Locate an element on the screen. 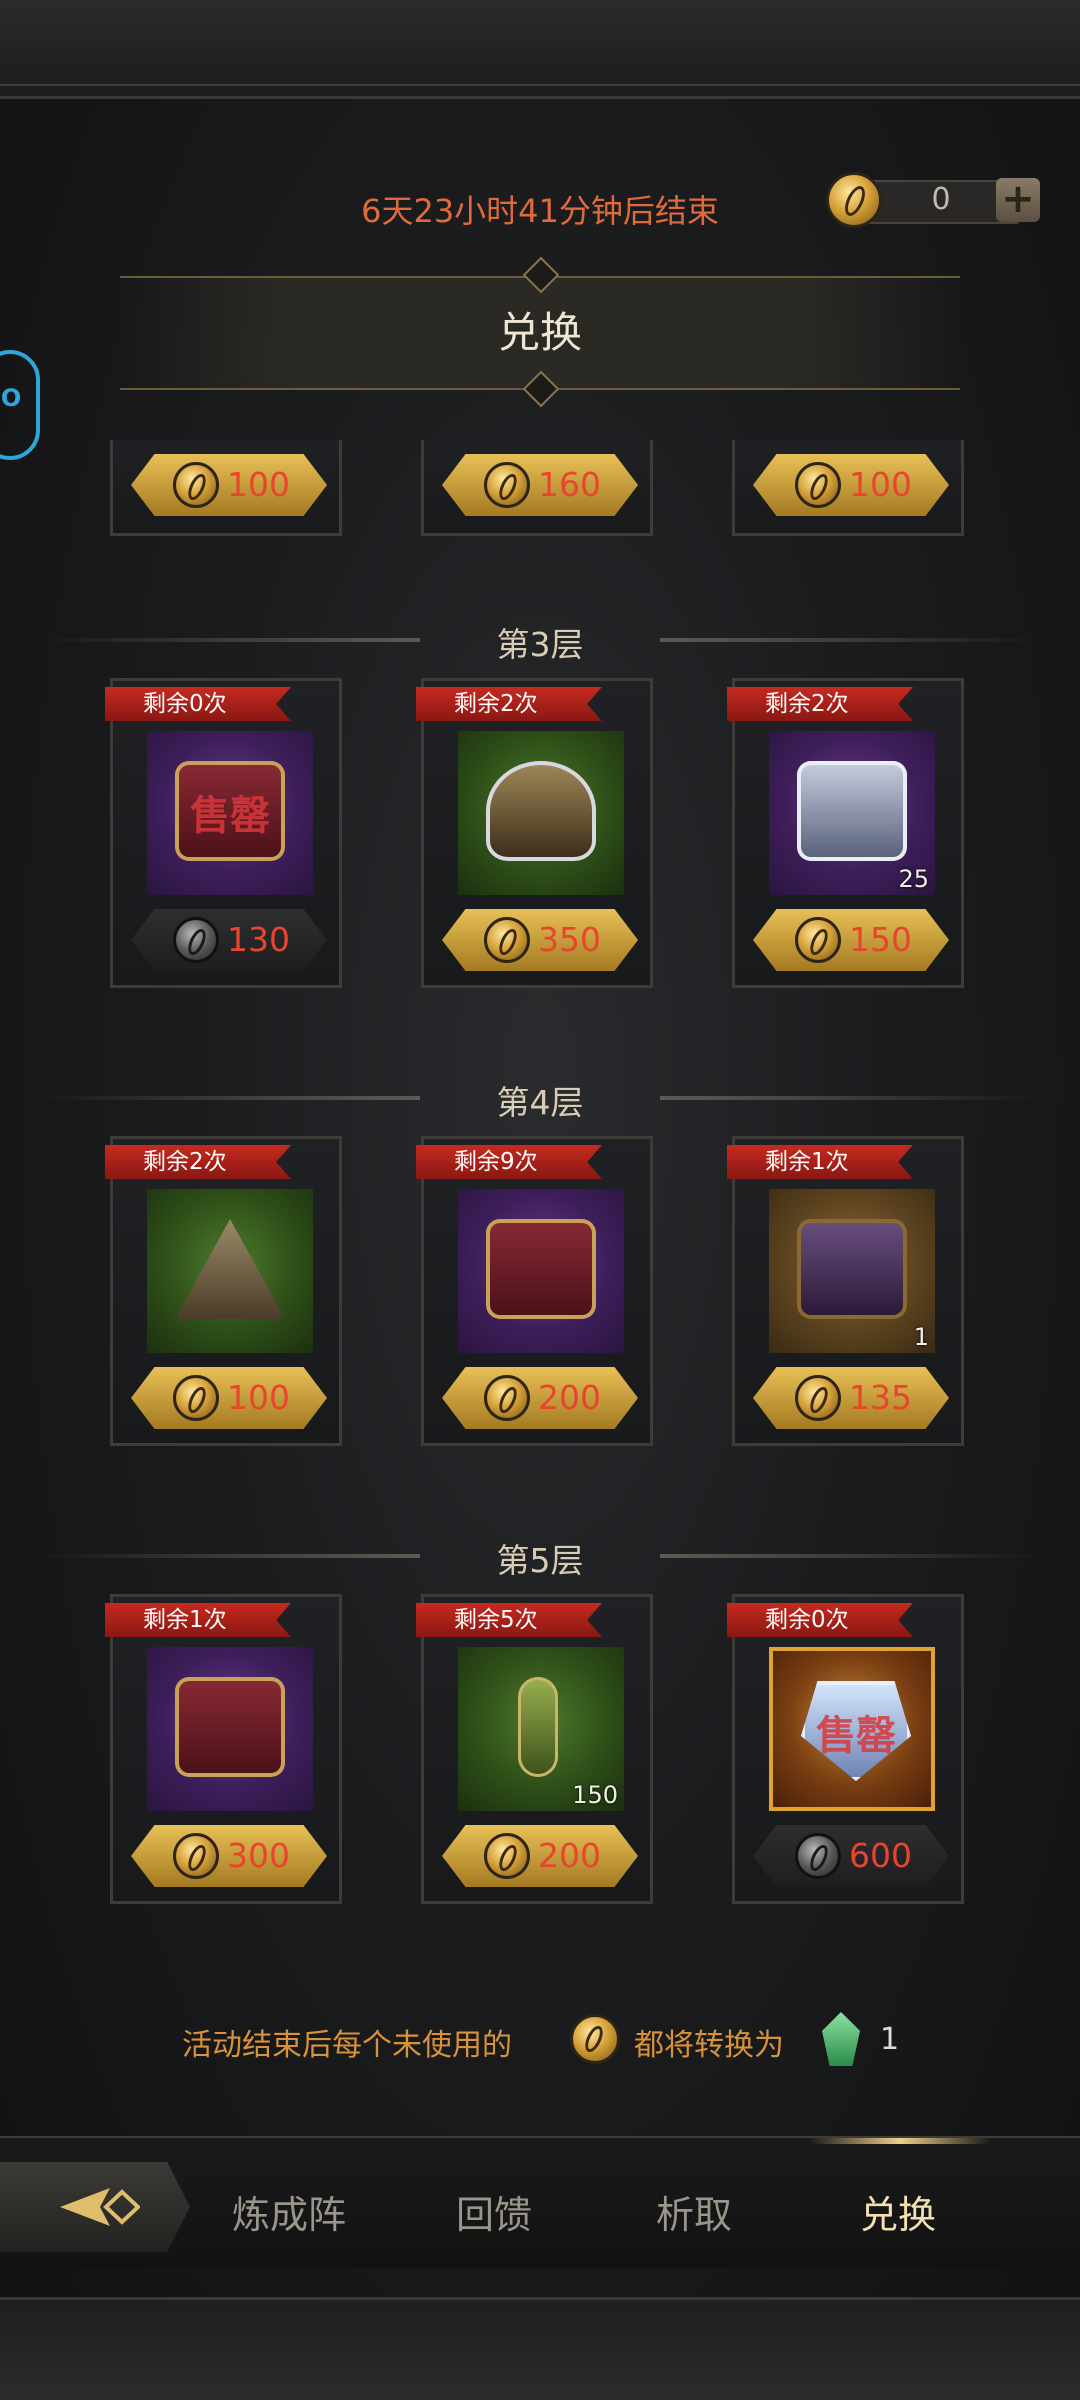 This screenshot has height=2400, width=1080. price-button: 160 is located at coordinates (540, 485).